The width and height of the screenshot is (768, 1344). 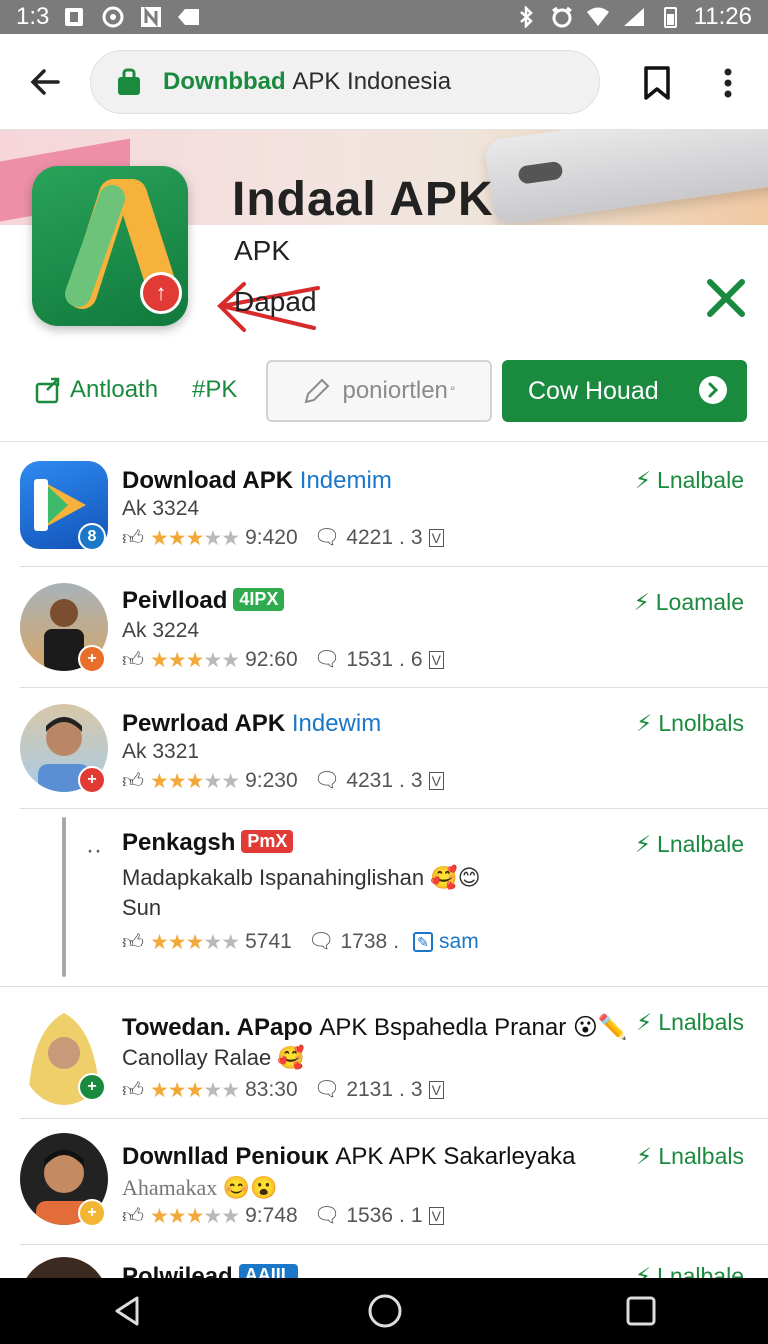 What do you see at coordinates (92, 537) in the screenshot?
I see `verified-badge-icon: 8` at bounding box center [92, 537].